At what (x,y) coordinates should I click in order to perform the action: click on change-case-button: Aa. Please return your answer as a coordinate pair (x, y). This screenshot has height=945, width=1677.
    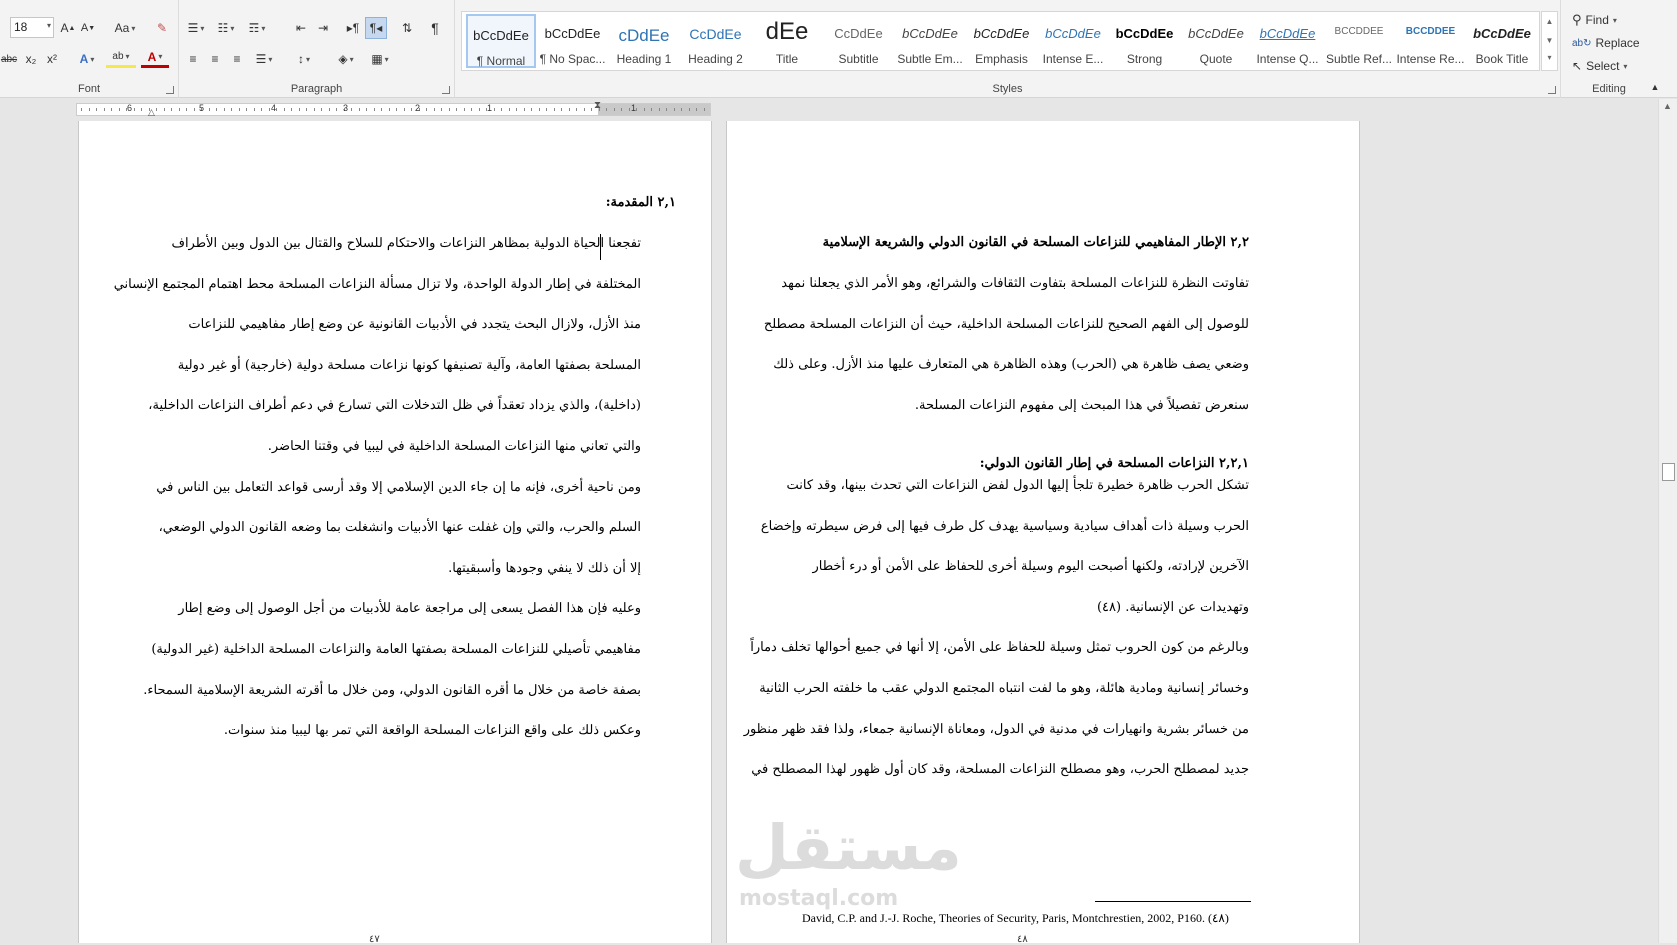
    Looking at the image, I should click on (125, 28).